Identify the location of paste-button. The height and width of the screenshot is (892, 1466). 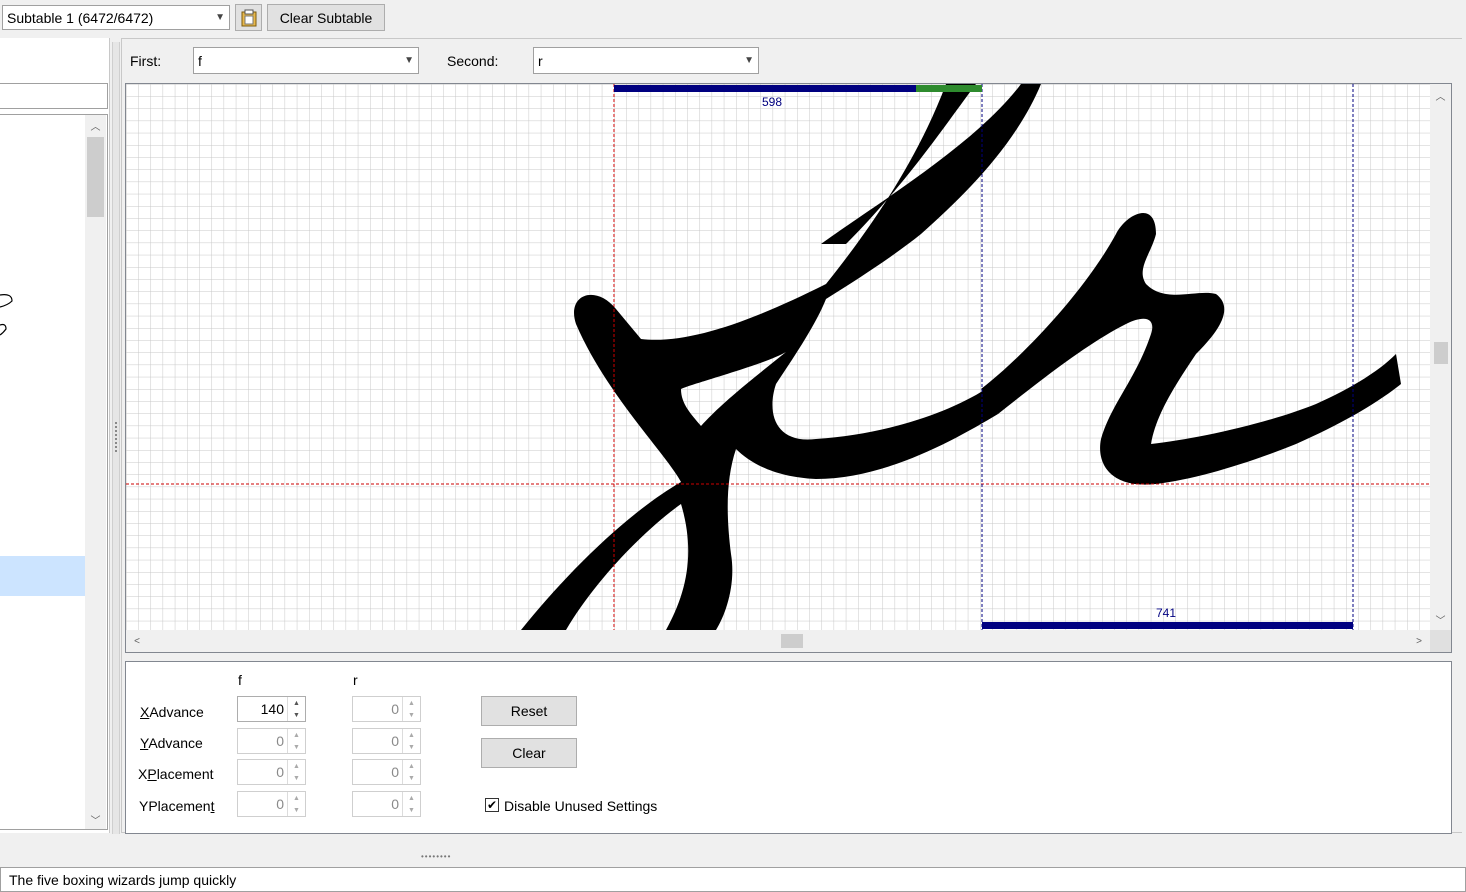
(248, 17).